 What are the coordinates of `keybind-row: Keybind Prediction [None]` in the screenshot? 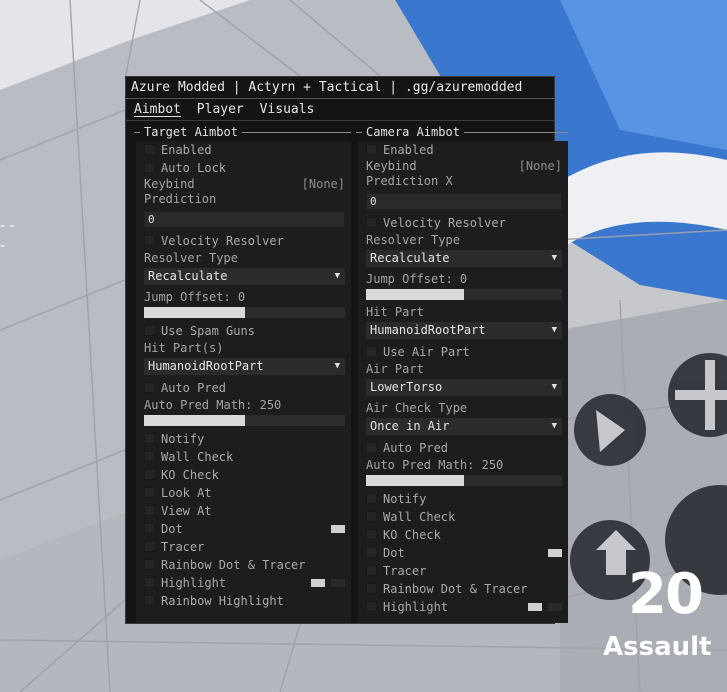 It's located at (244, 193).